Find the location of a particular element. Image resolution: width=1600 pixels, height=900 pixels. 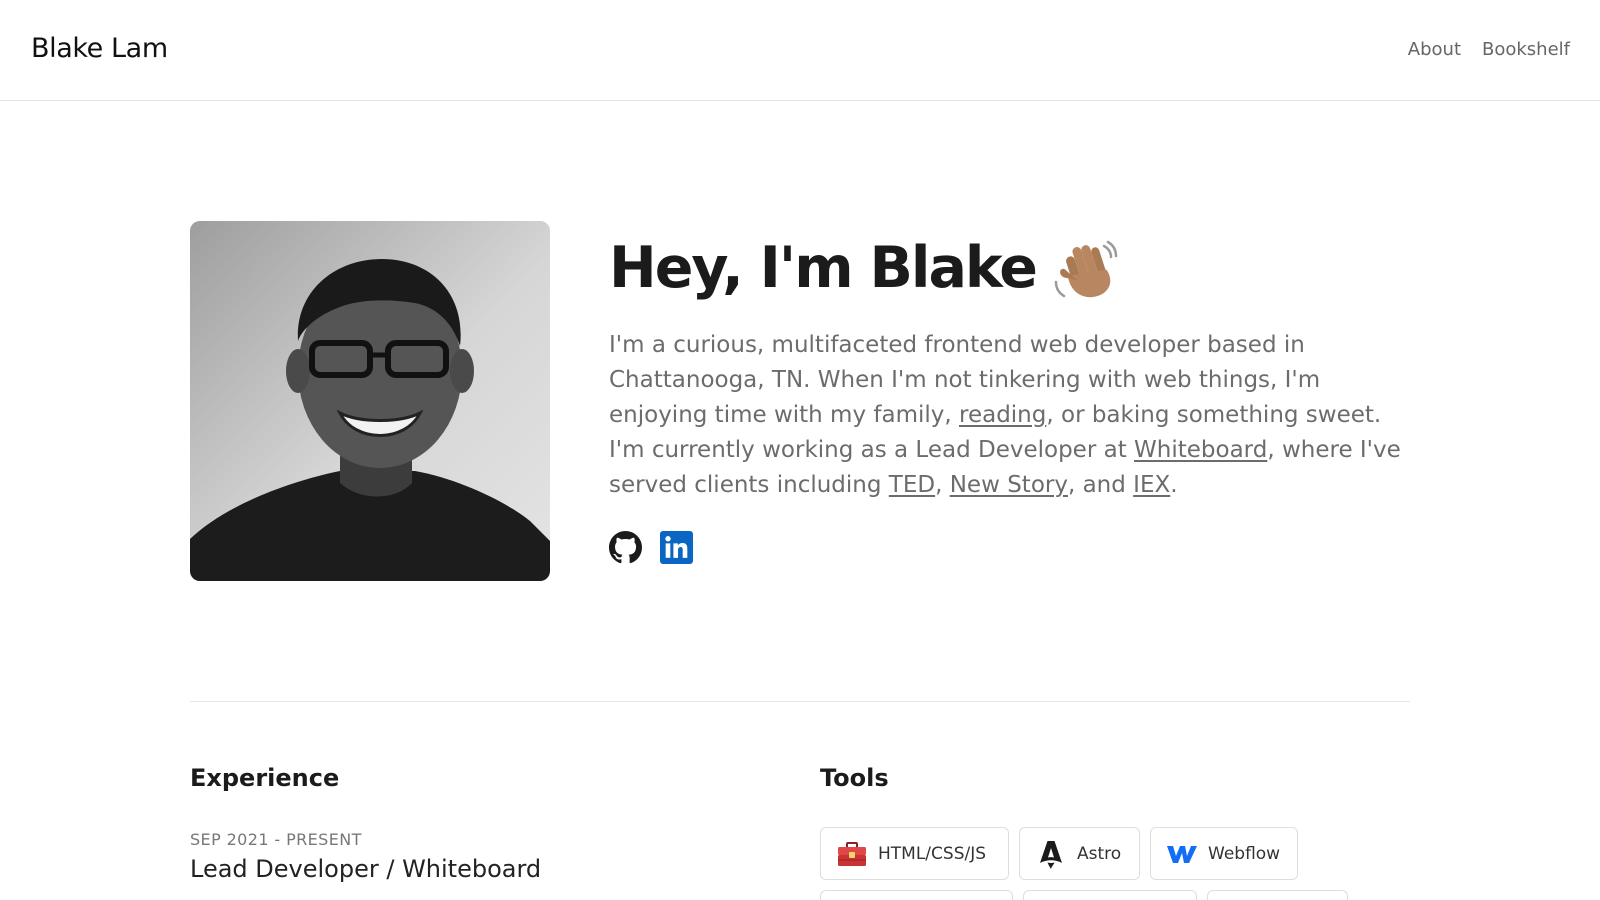

bio-text-5: , and is located at coordinates (1100, 485).